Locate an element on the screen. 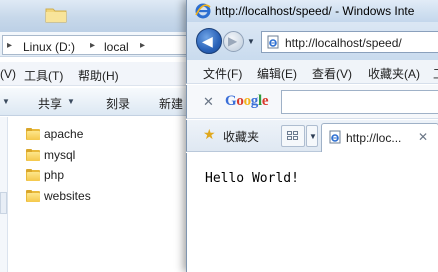 Image resolution: width=438 pixels, height=272 pixels. explorer-address-bar: ▸ Linux (D:) ▸ local ▸ is located at coordinates (100, 44).